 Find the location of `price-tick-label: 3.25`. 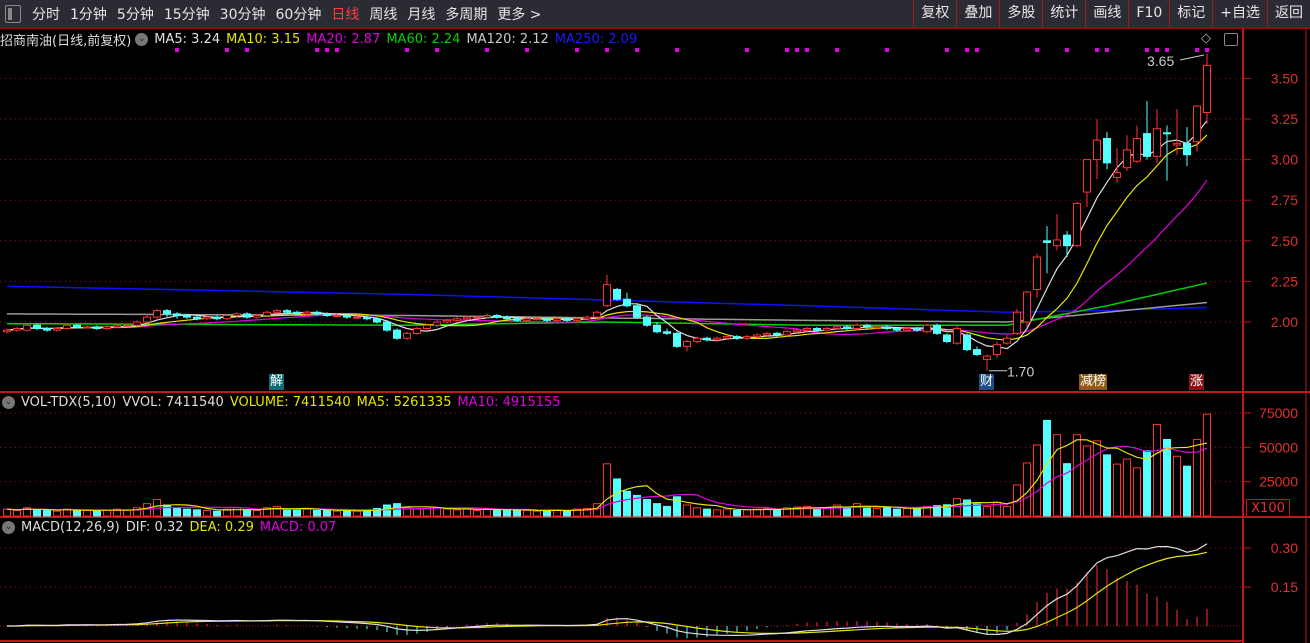

price-tick-label: 3.25 is located at coordinates (1284, 119).